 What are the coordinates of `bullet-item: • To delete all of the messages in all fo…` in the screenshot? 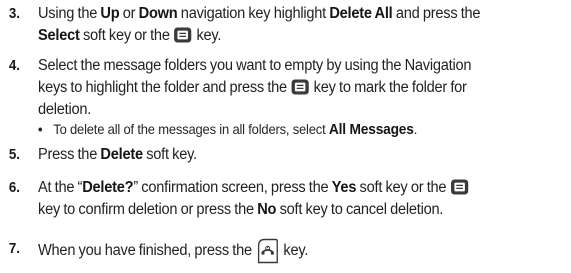 It's located at (227, 130).